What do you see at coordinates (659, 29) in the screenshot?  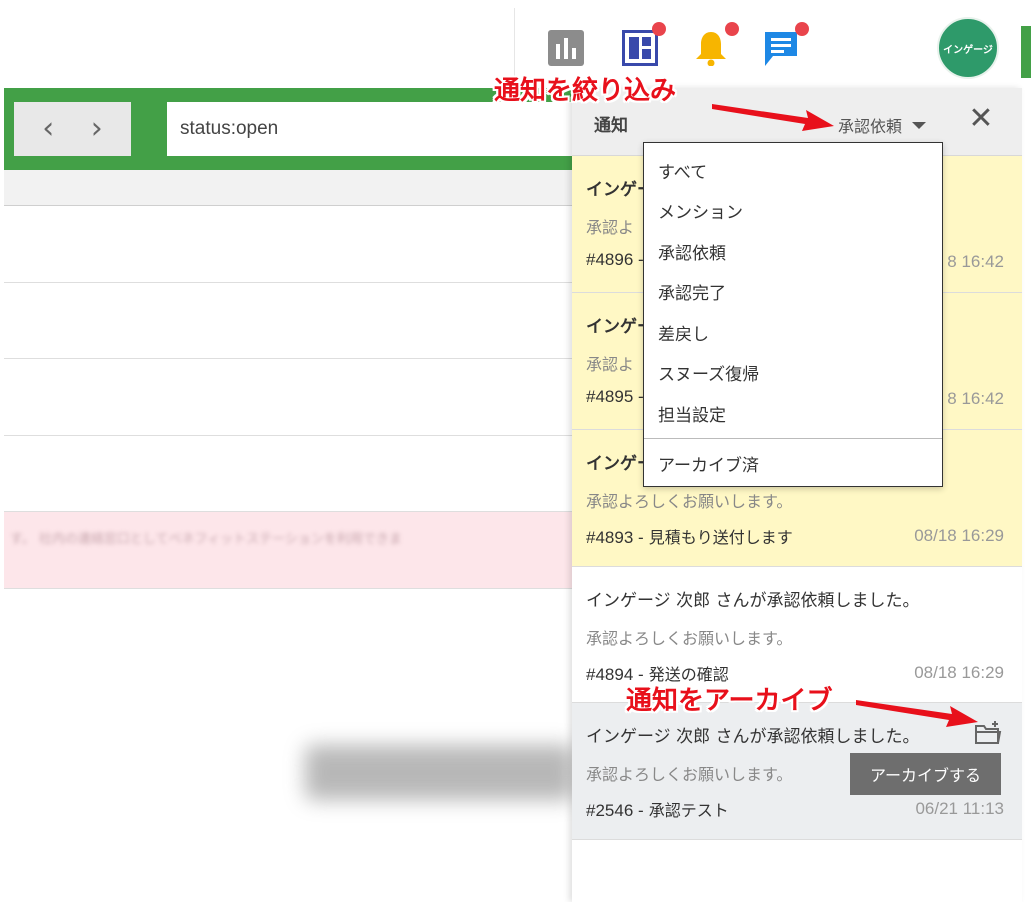 I see `dashboard-badge` at bounding box center [659, 29].